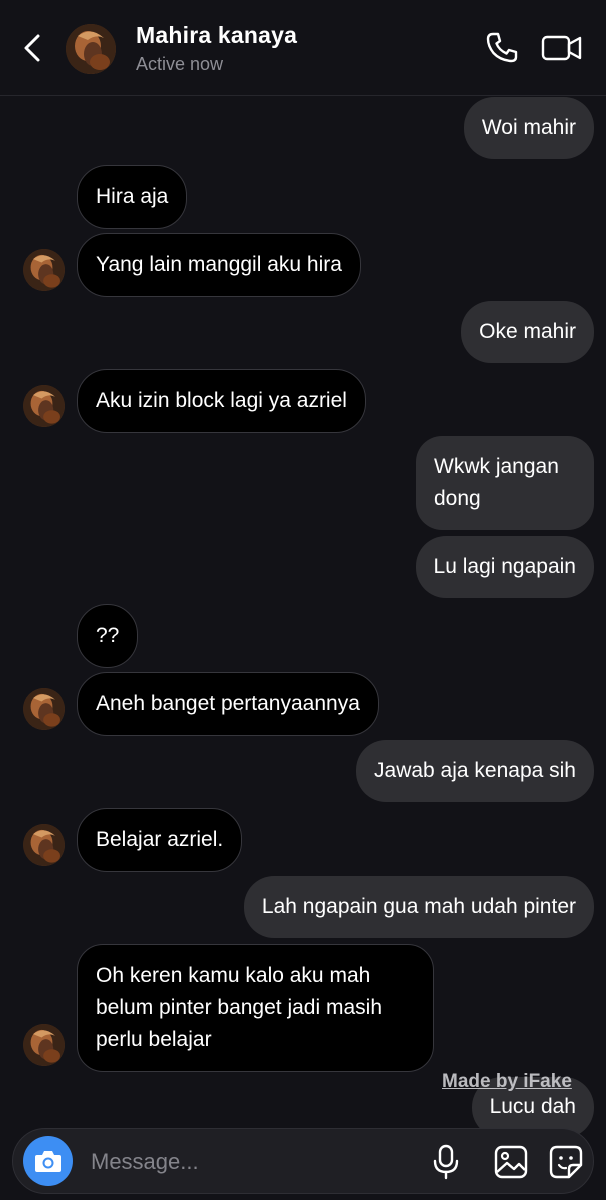  I want to click on gallery-button, so click(511, 1162).